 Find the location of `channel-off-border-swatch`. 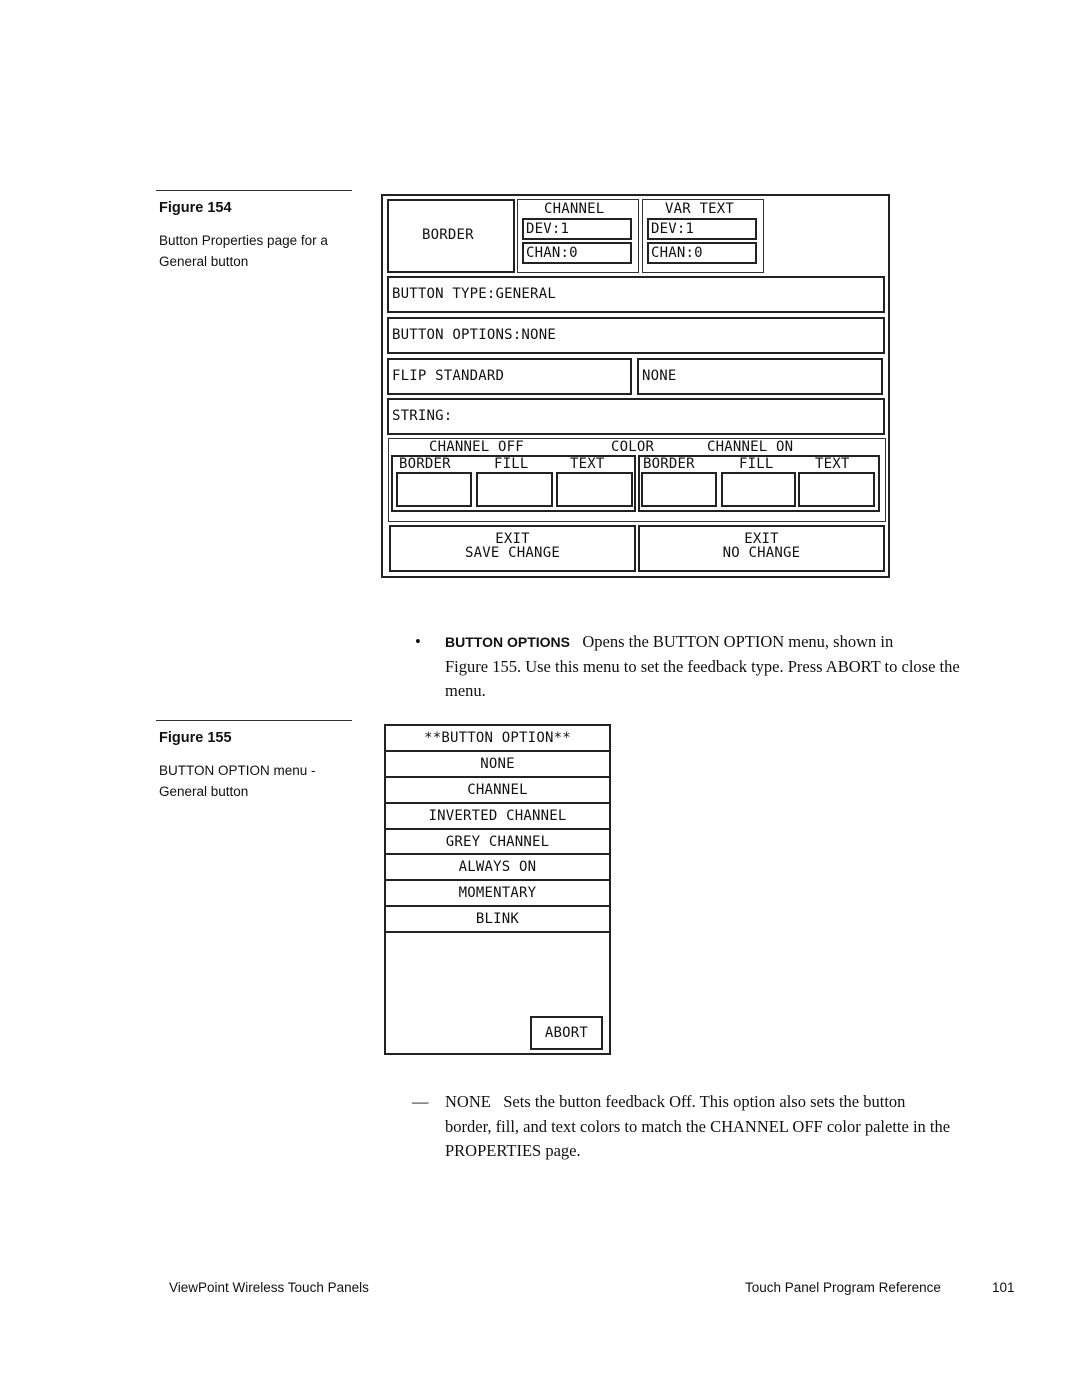

channel-off-border-swatch is located at coordinates (434, 489).